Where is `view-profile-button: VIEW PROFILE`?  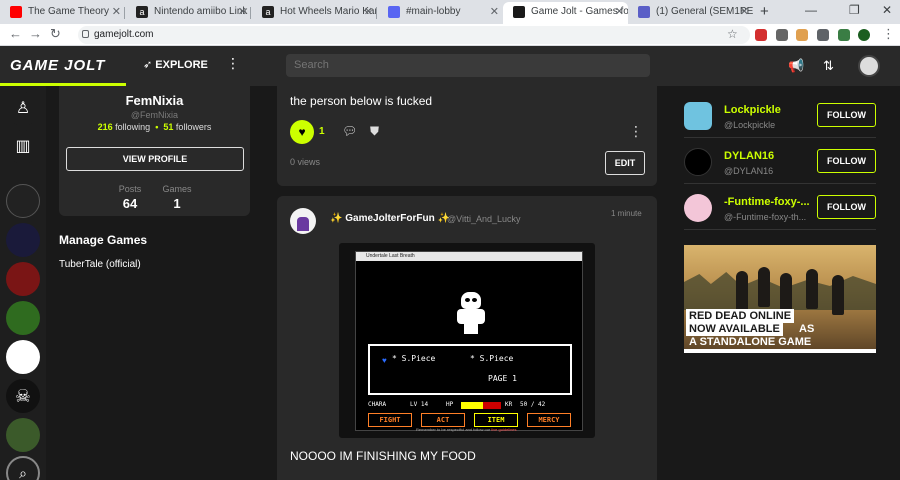
view-profile-button: VIEW PROFILE is located at coordinates (155, 159).